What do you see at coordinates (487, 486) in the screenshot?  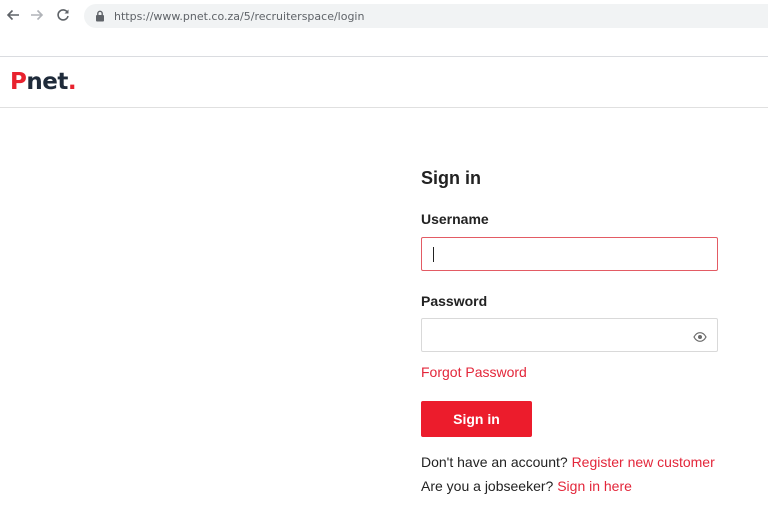 I see `jobseeker-text: Are you a jobseeker?` at bounding box center [487, 486].